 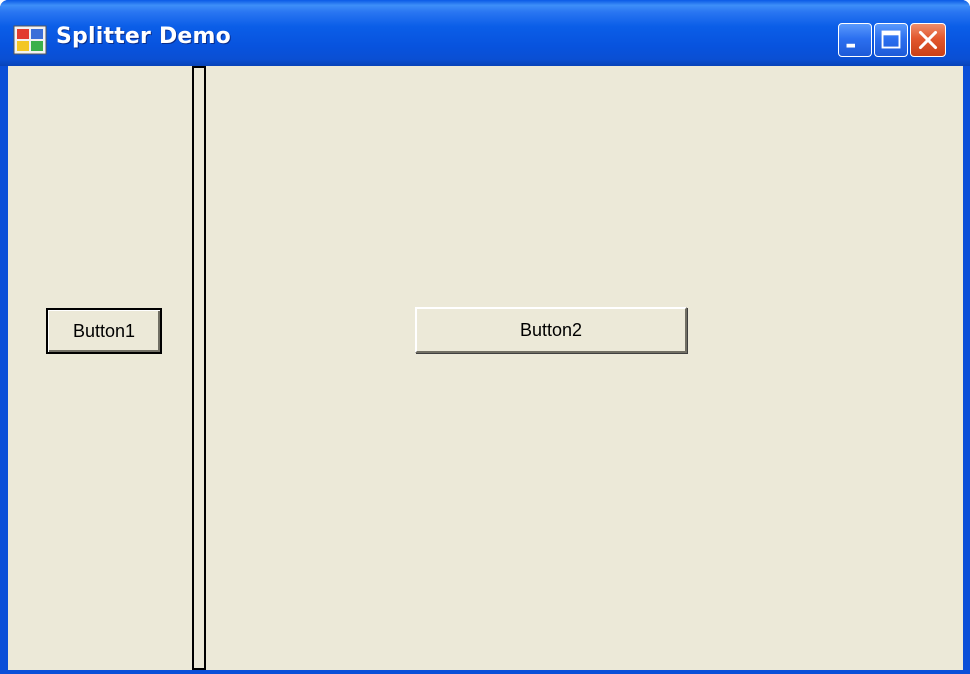 What do you see at coordinates (850, 45) in the screenshot?
I see `minimize-icon` at bounding box center [850, 45].